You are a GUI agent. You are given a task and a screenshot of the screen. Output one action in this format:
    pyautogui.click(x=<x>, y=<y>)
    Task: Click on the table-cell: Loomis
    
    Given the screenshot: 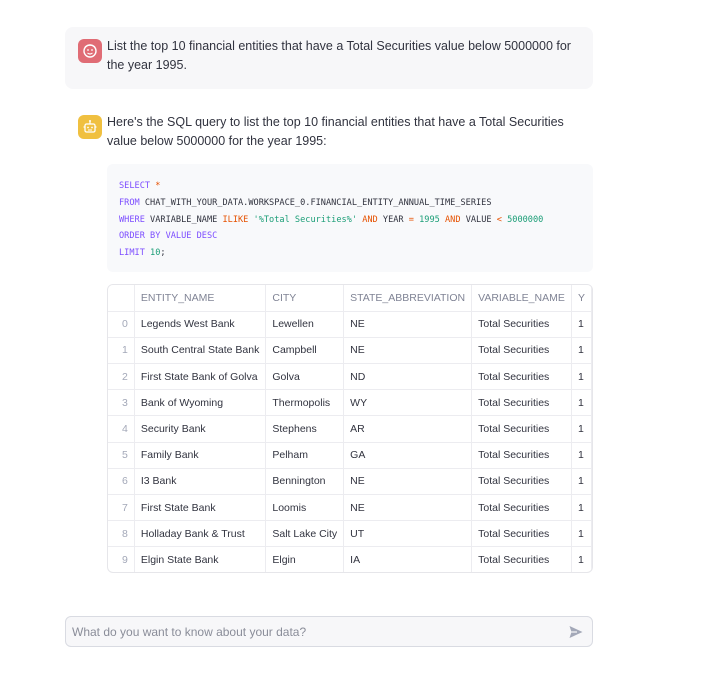 What is the action you would take?
    pyautogui.click(x=305, y=508)
    